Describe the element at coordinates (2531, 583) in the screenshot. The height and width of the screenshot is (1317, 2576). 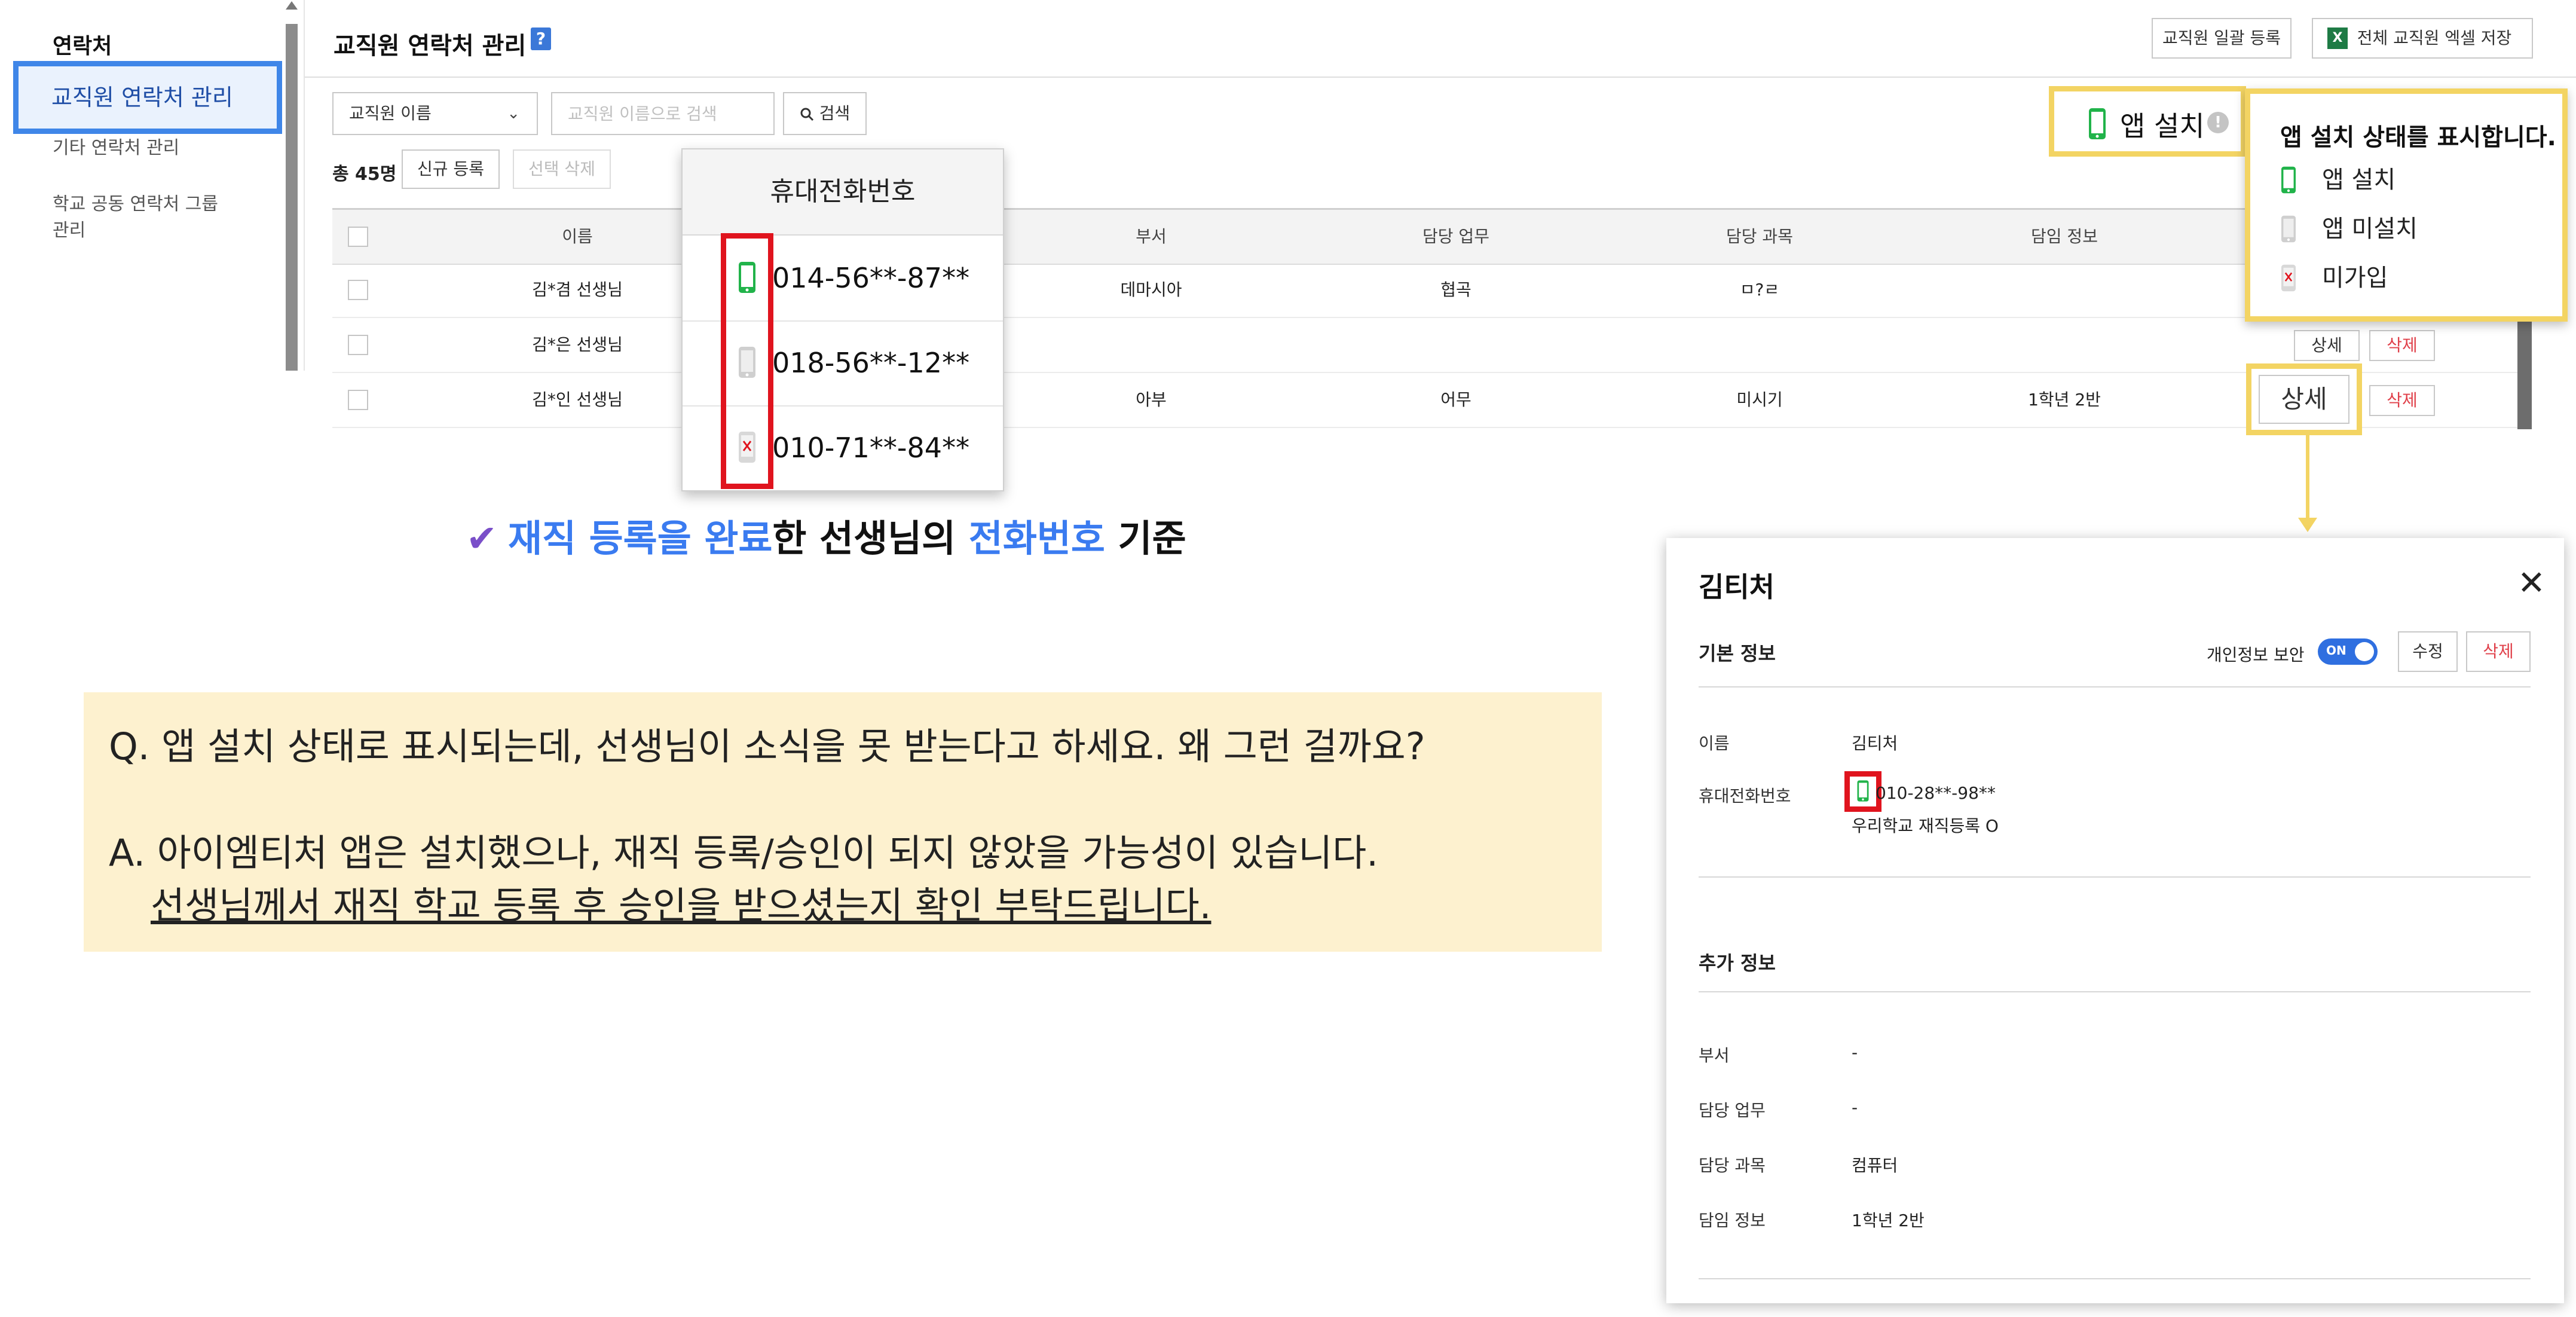
I see `close-icon: ✕` at that location.